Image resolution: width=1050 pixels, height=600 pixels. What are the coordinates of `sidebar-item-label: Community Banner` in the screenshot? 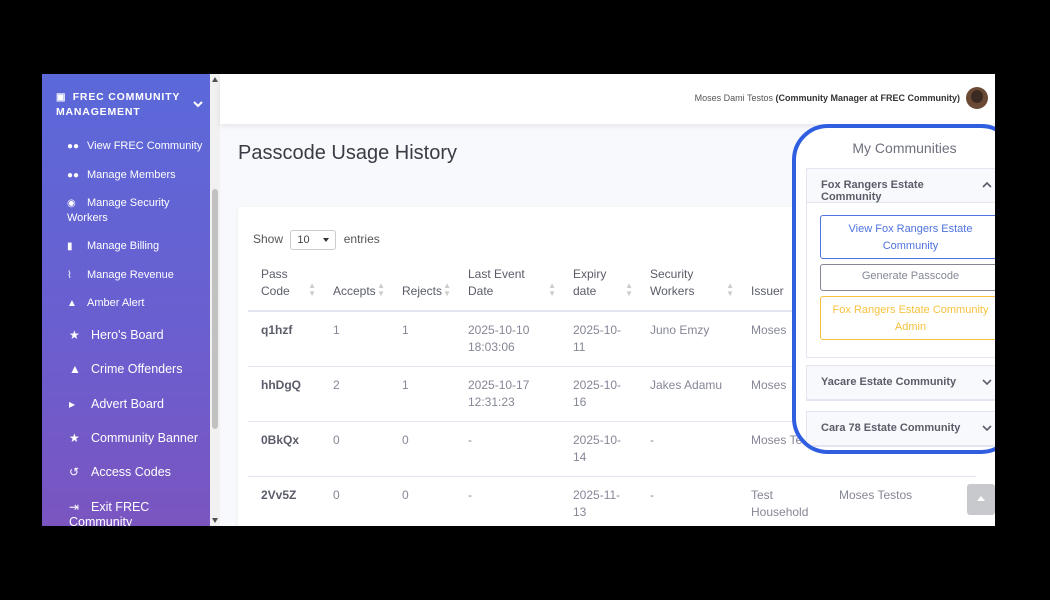 It's located at (144, 438).